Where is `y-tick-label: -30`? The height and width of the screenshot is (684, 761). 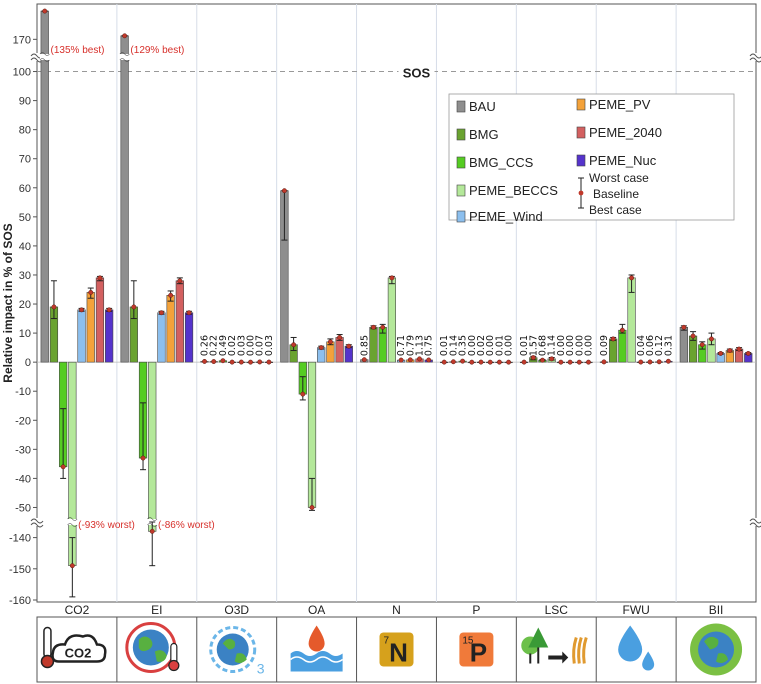 y-tick-label: -30 is located at coordinates (23, 450).